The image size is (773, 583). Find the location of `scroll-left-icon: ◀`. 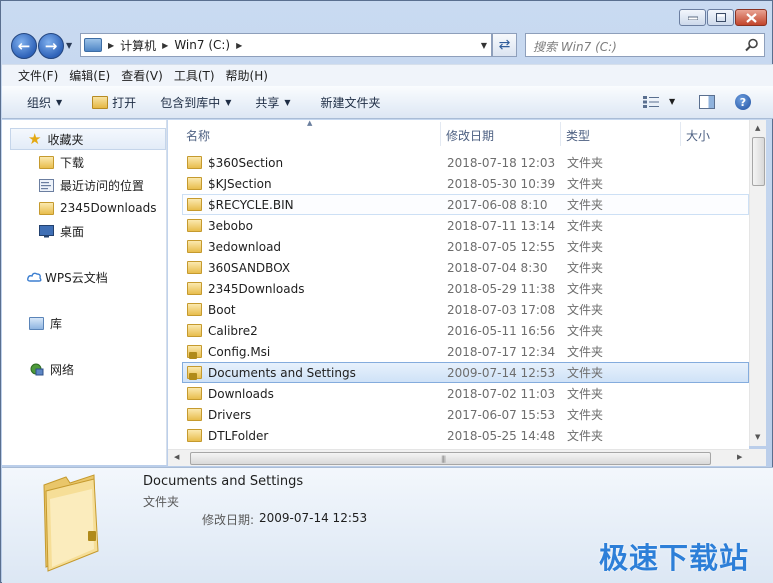

scroll-left-icon: ◀ is located at coordinates (176, 457).